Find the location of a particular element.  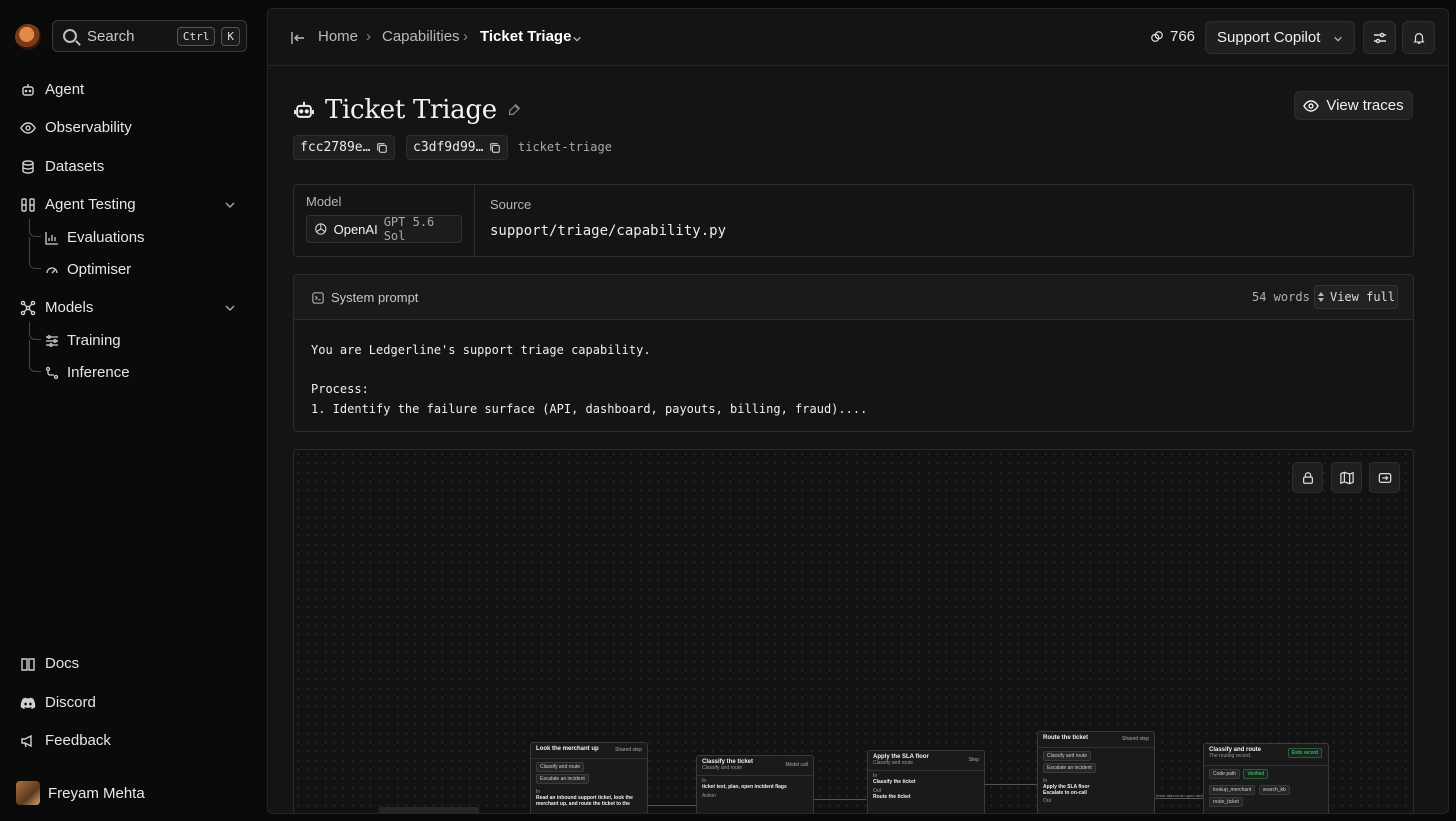

node-pill: Code path is located at coordinates (1225, 774).